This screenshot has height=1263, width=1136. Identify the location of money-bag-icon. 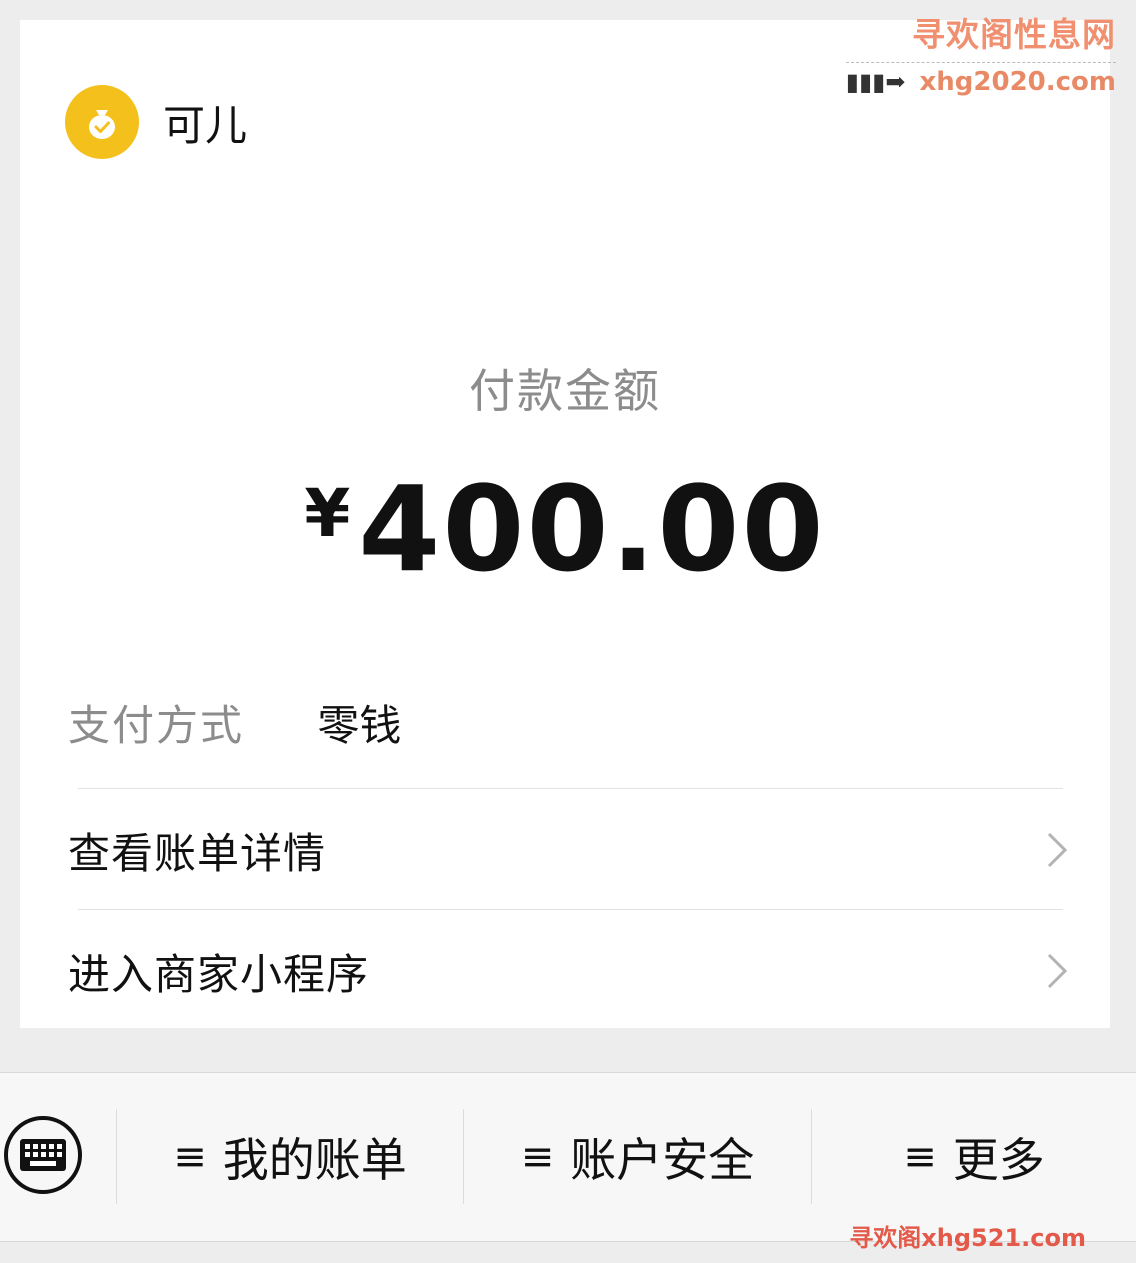
(102, 122).